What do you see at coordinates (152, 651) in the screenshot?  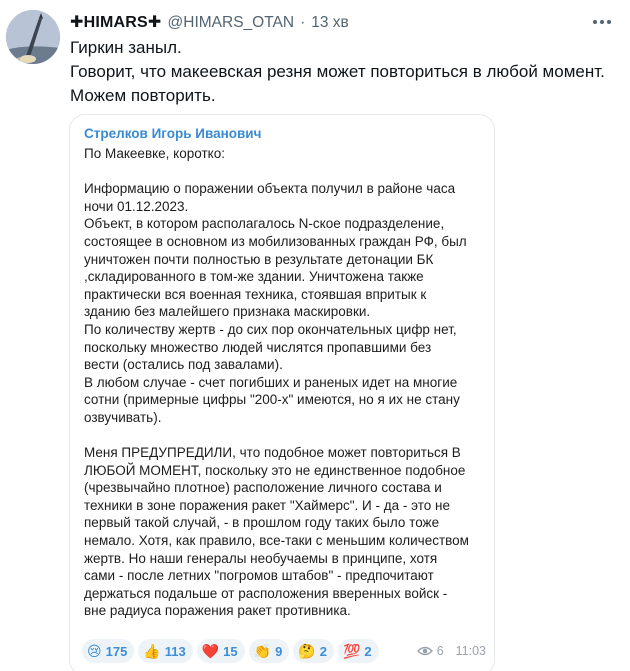 I see `reaction-emoji-icon: 👍` at bounding box center [152, 651].